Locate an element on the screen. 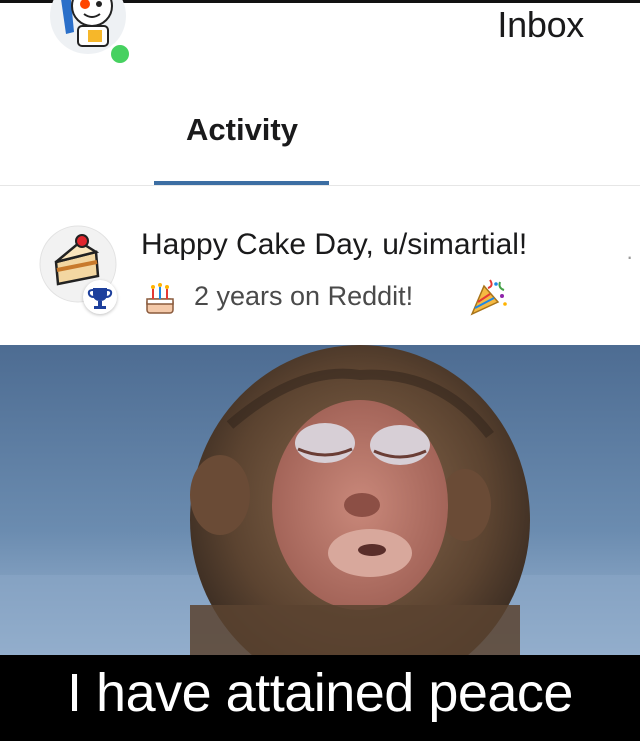 This screenshot has height=741, width=640. party-popper-emoji is located at coordinates (488, 297).